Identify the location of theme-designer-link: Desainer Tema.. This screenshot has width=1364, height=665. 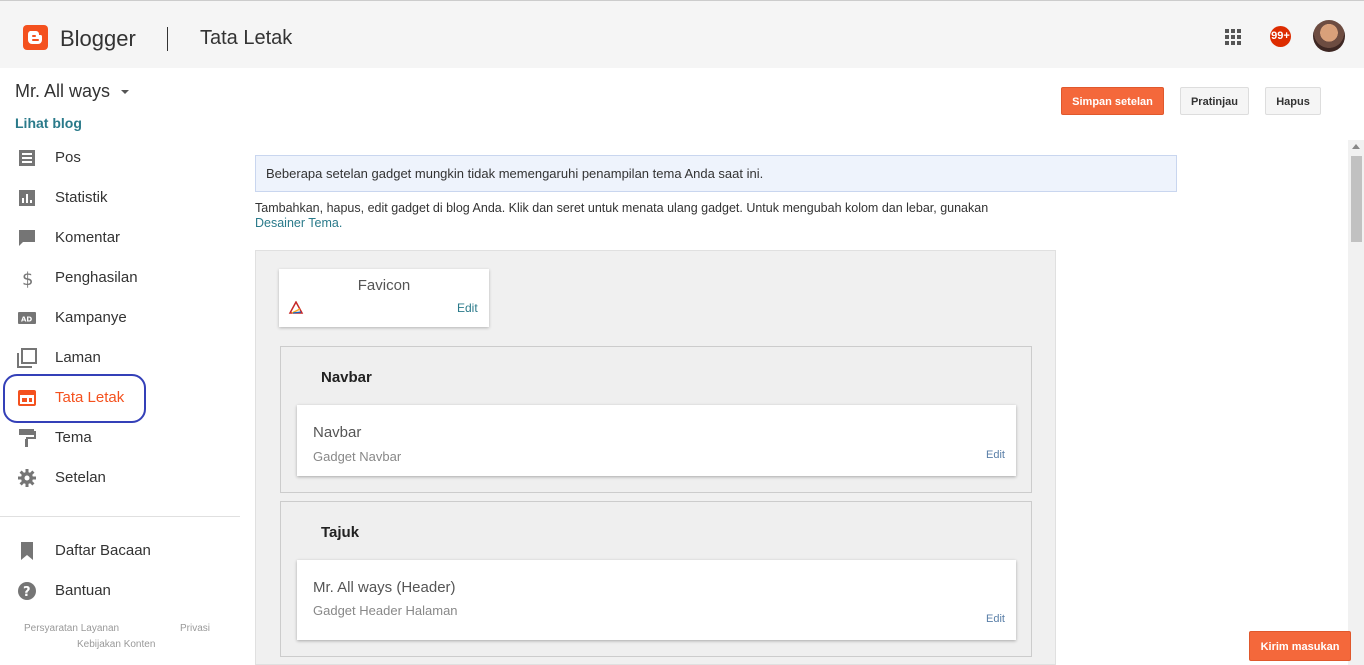
(298, 223).